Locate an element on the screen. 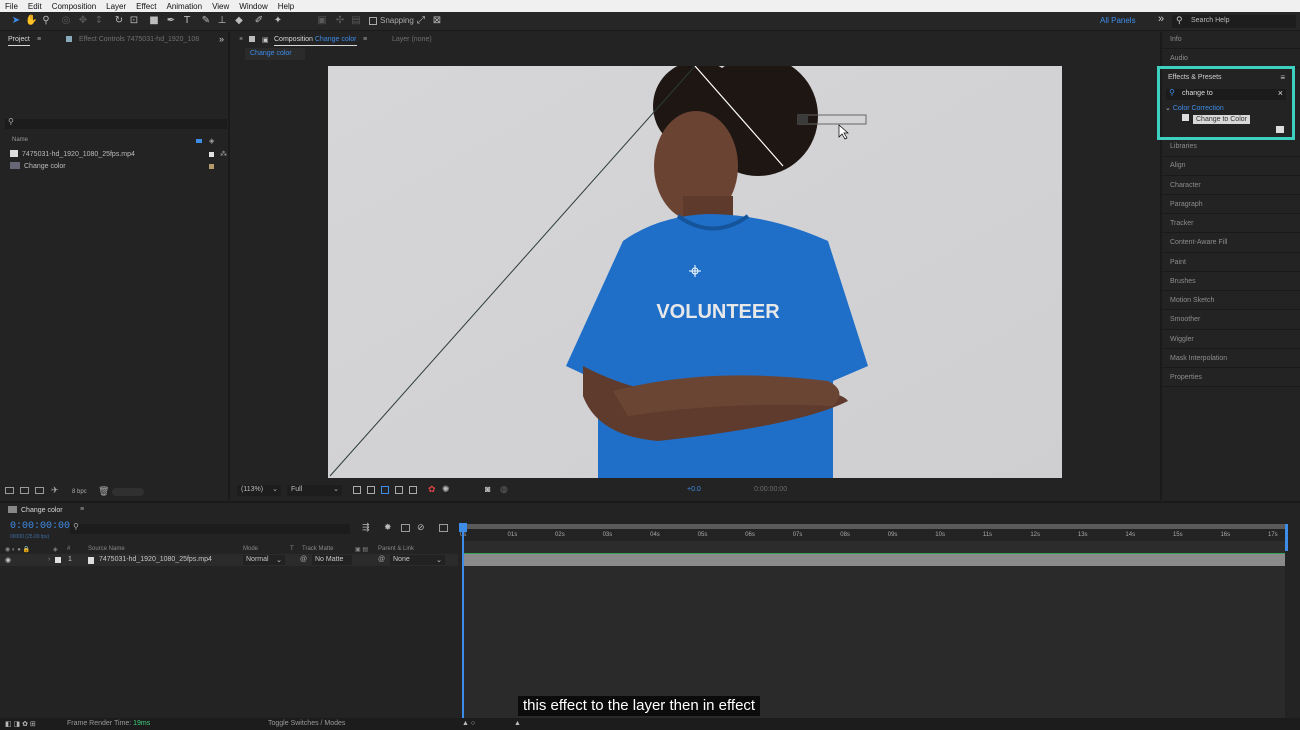 This screenshot has height=730, width=1300. selection-tool-icon: ➤ is located at coordinates (16, 21).